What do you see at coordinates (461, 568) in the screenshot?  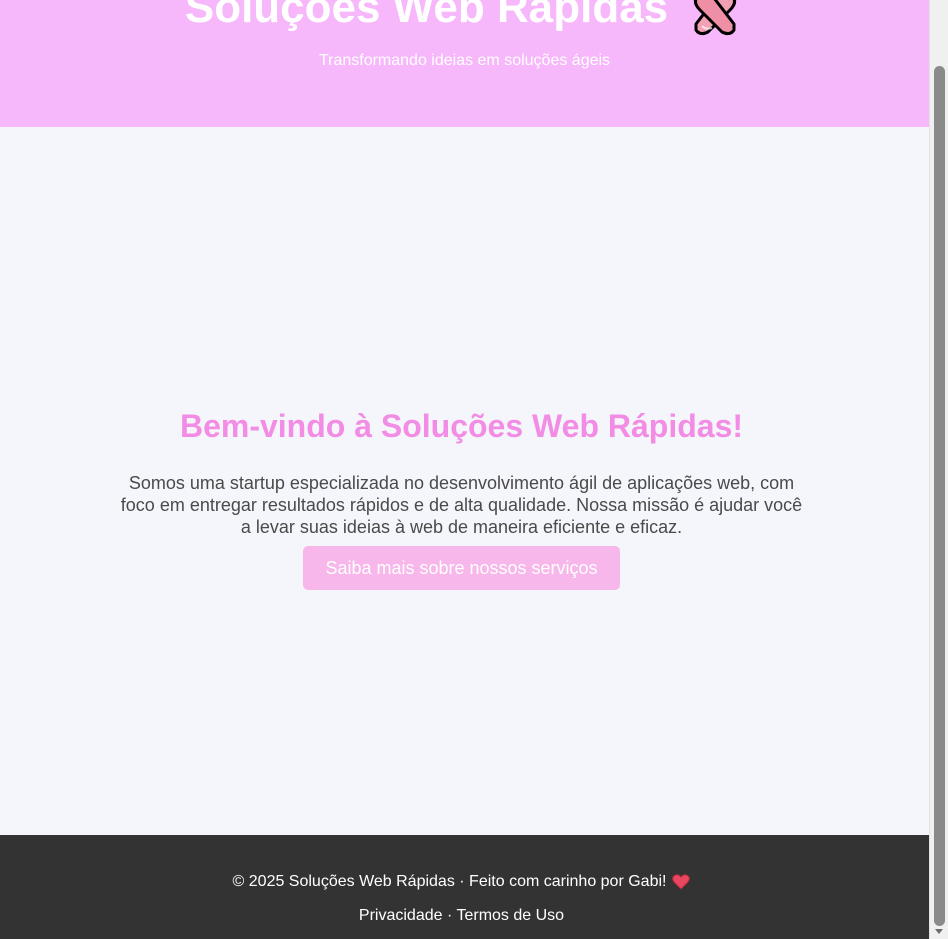 I see `learn-more-button: Saiba mais sobre nossos serviços` at bounding box center [461, 568].